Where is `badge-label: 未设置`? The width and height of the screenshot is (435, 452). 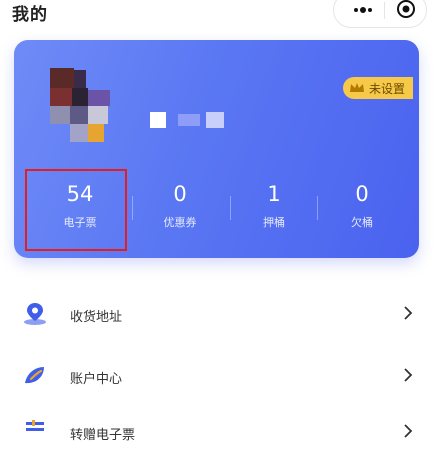 badge-label: 未设置 is located at coordinates (386, 88).